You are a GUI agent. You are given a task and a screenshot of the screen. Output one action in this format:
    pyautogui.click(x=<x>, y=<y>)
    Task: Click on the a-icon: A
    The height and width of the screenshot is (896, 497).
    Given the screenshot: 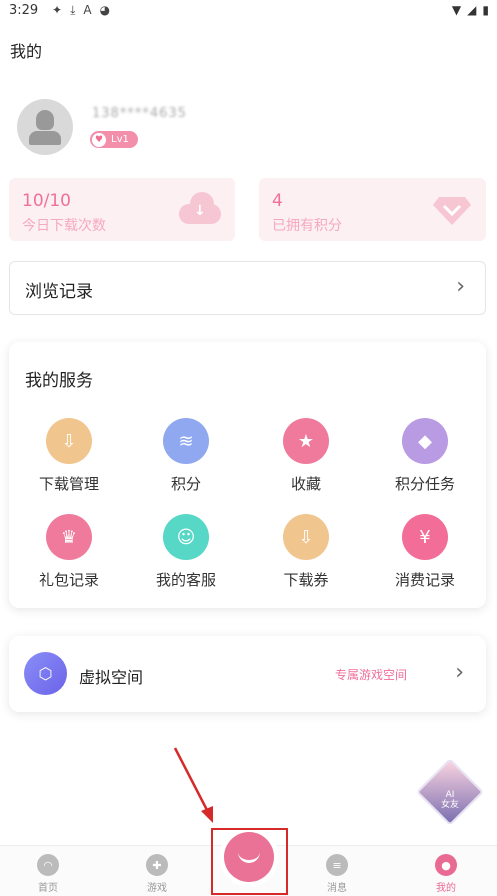 What is the action you would take?
    pyautogui.click(x=87, y=10)
    